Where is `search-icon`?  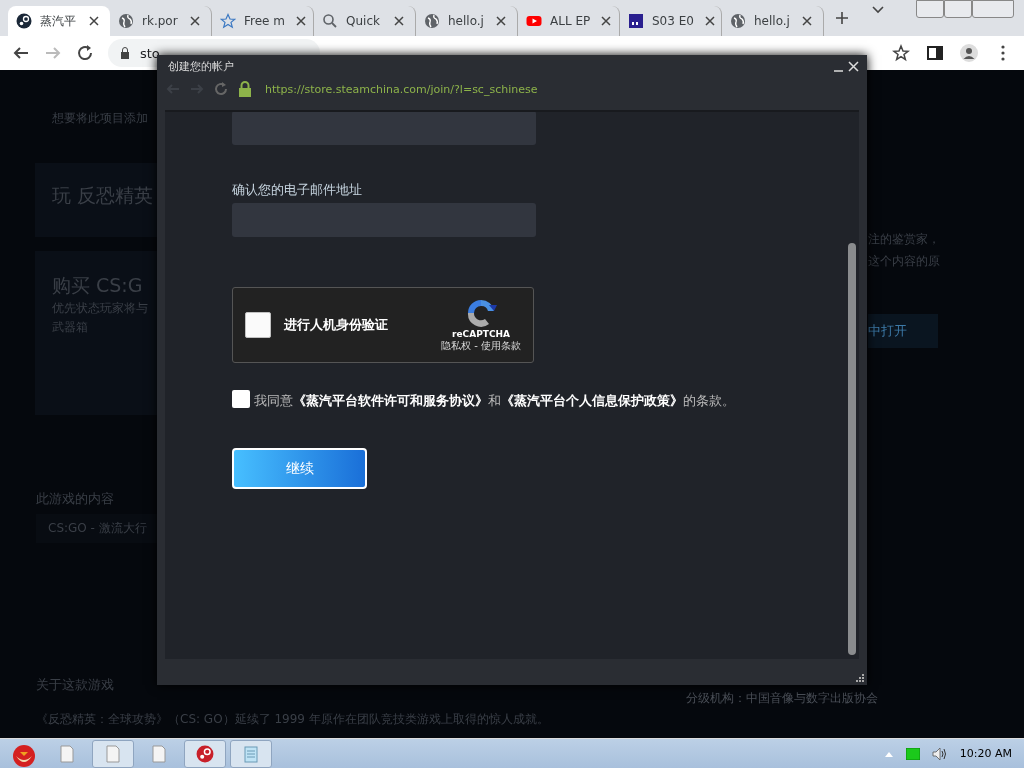 search-icon is located at coordinates (330, 21).